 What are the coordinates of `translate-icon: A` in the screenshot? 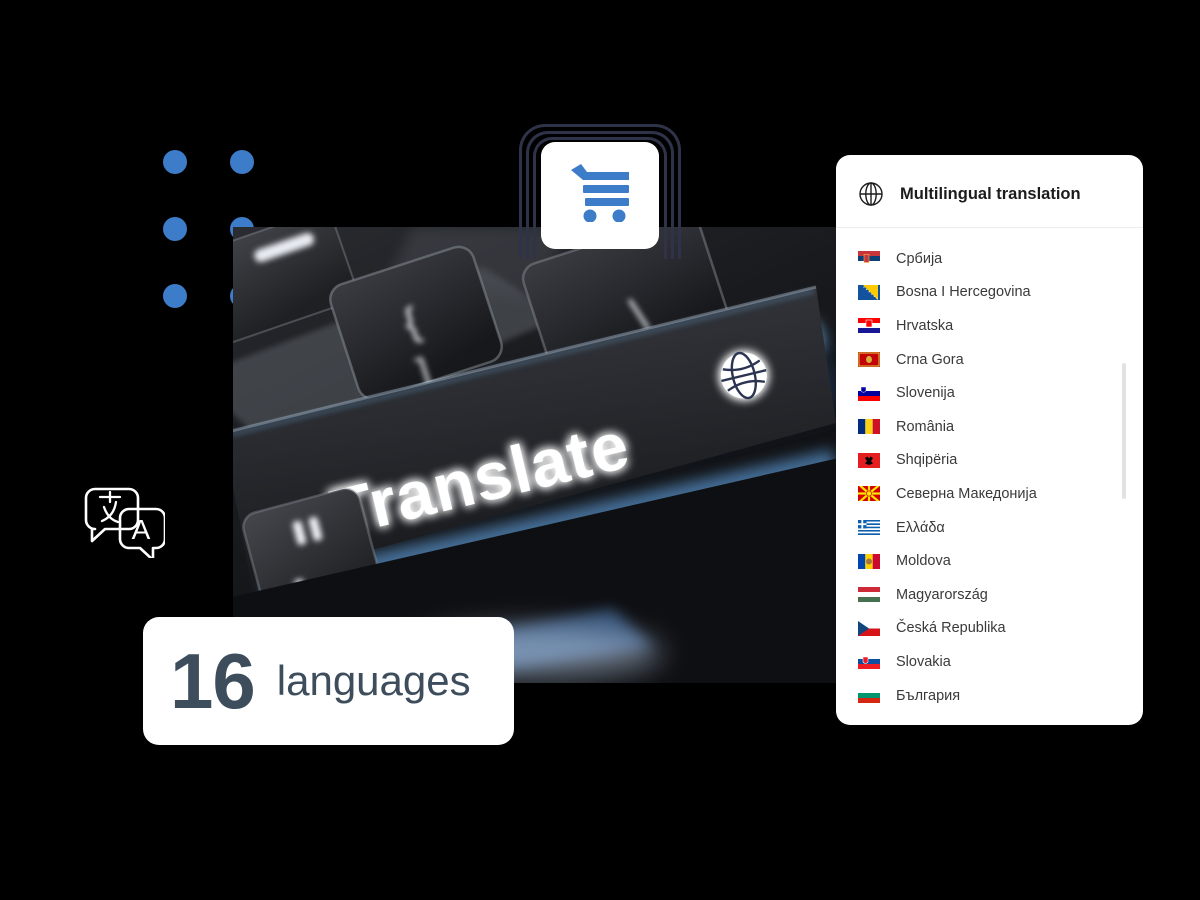 It's located at (125, 524).